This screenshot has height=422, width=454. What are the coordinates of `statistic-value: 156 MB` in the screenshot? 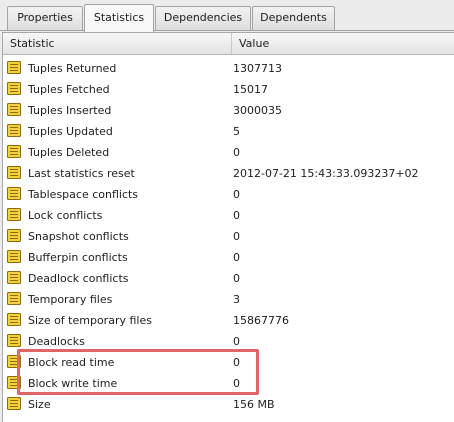 It's located at (254, 404).